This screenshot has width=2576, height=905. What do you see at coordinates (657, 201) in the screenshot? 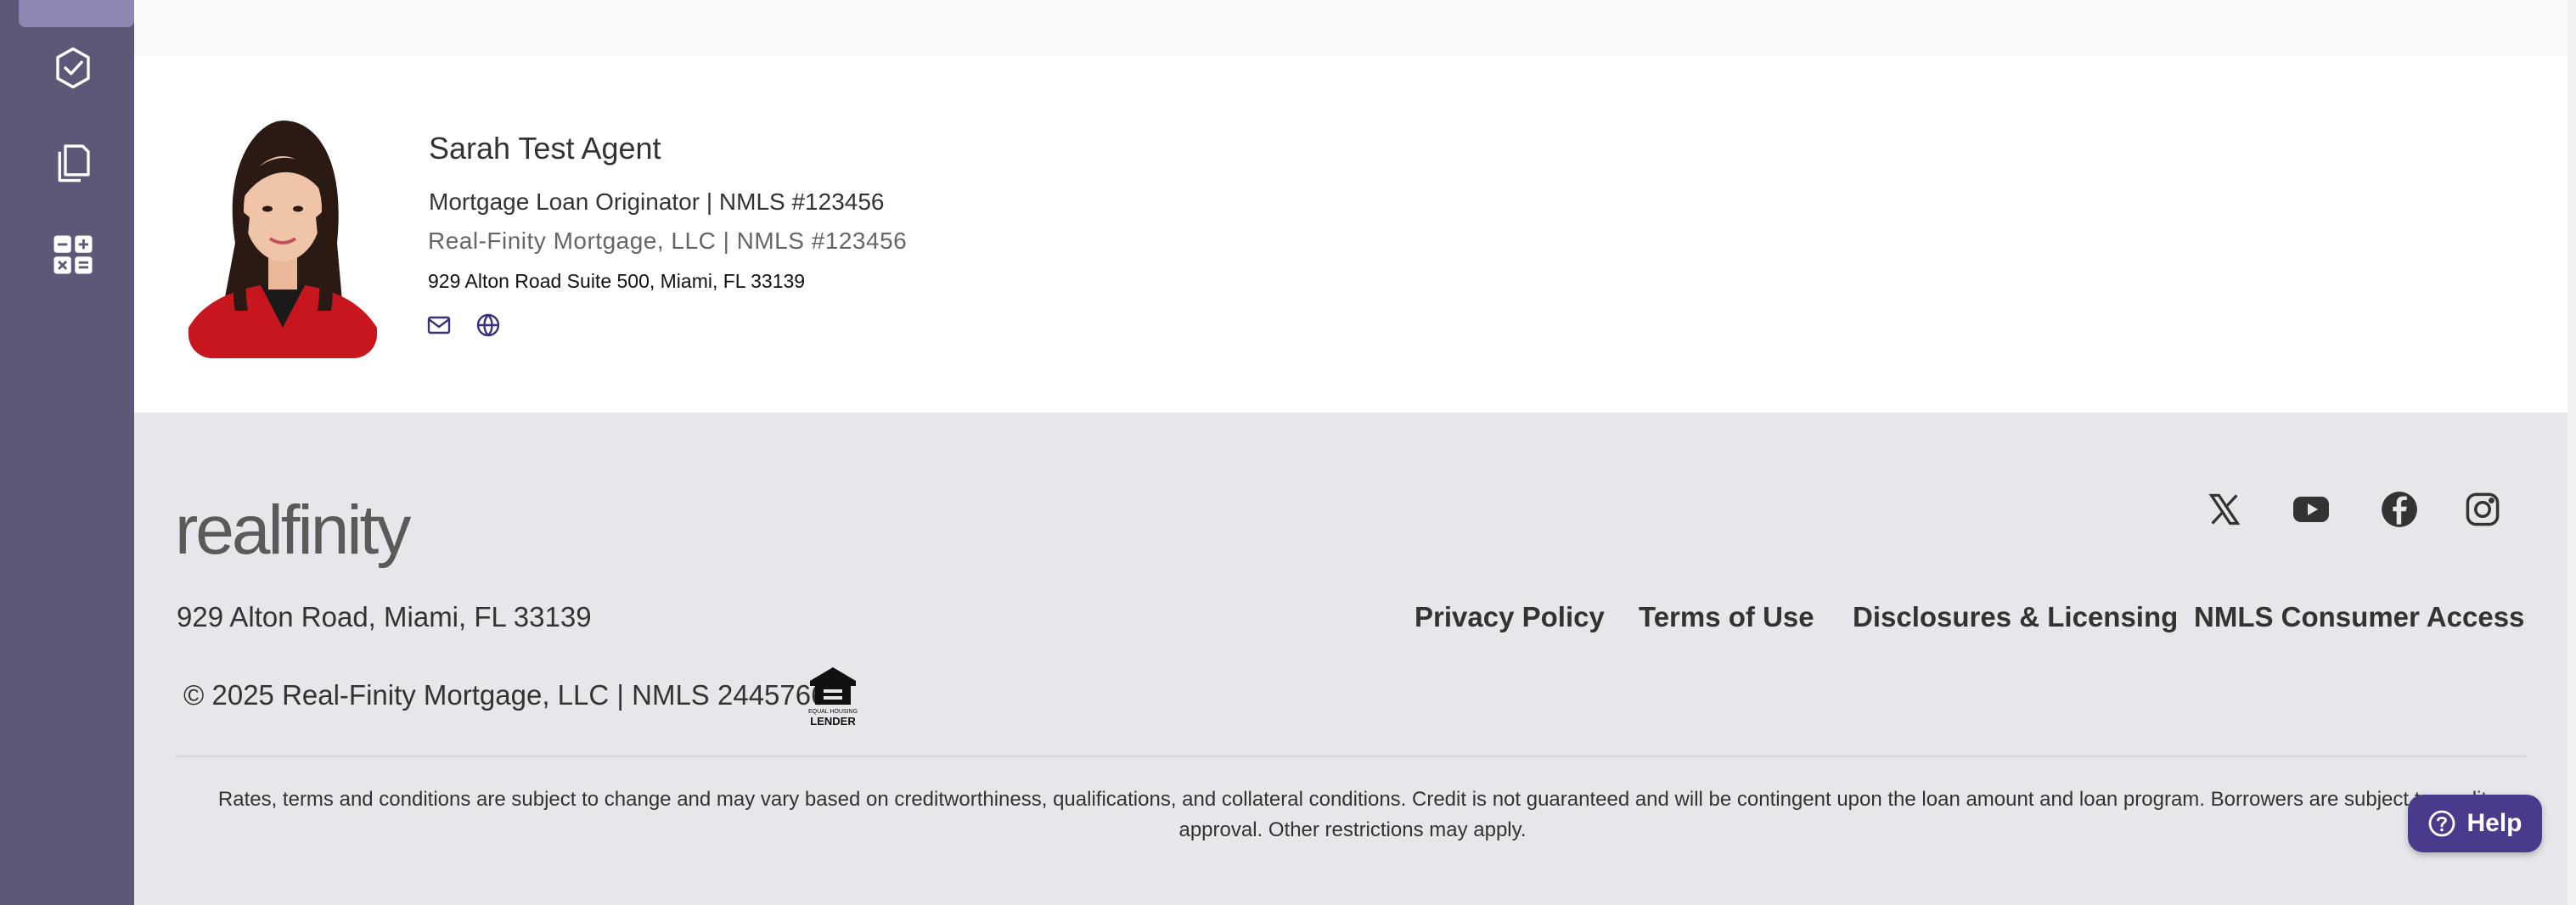
I see `agent-title: Mortgage Loan Originator | NMLS #123456` at bounding box center [657, 201].